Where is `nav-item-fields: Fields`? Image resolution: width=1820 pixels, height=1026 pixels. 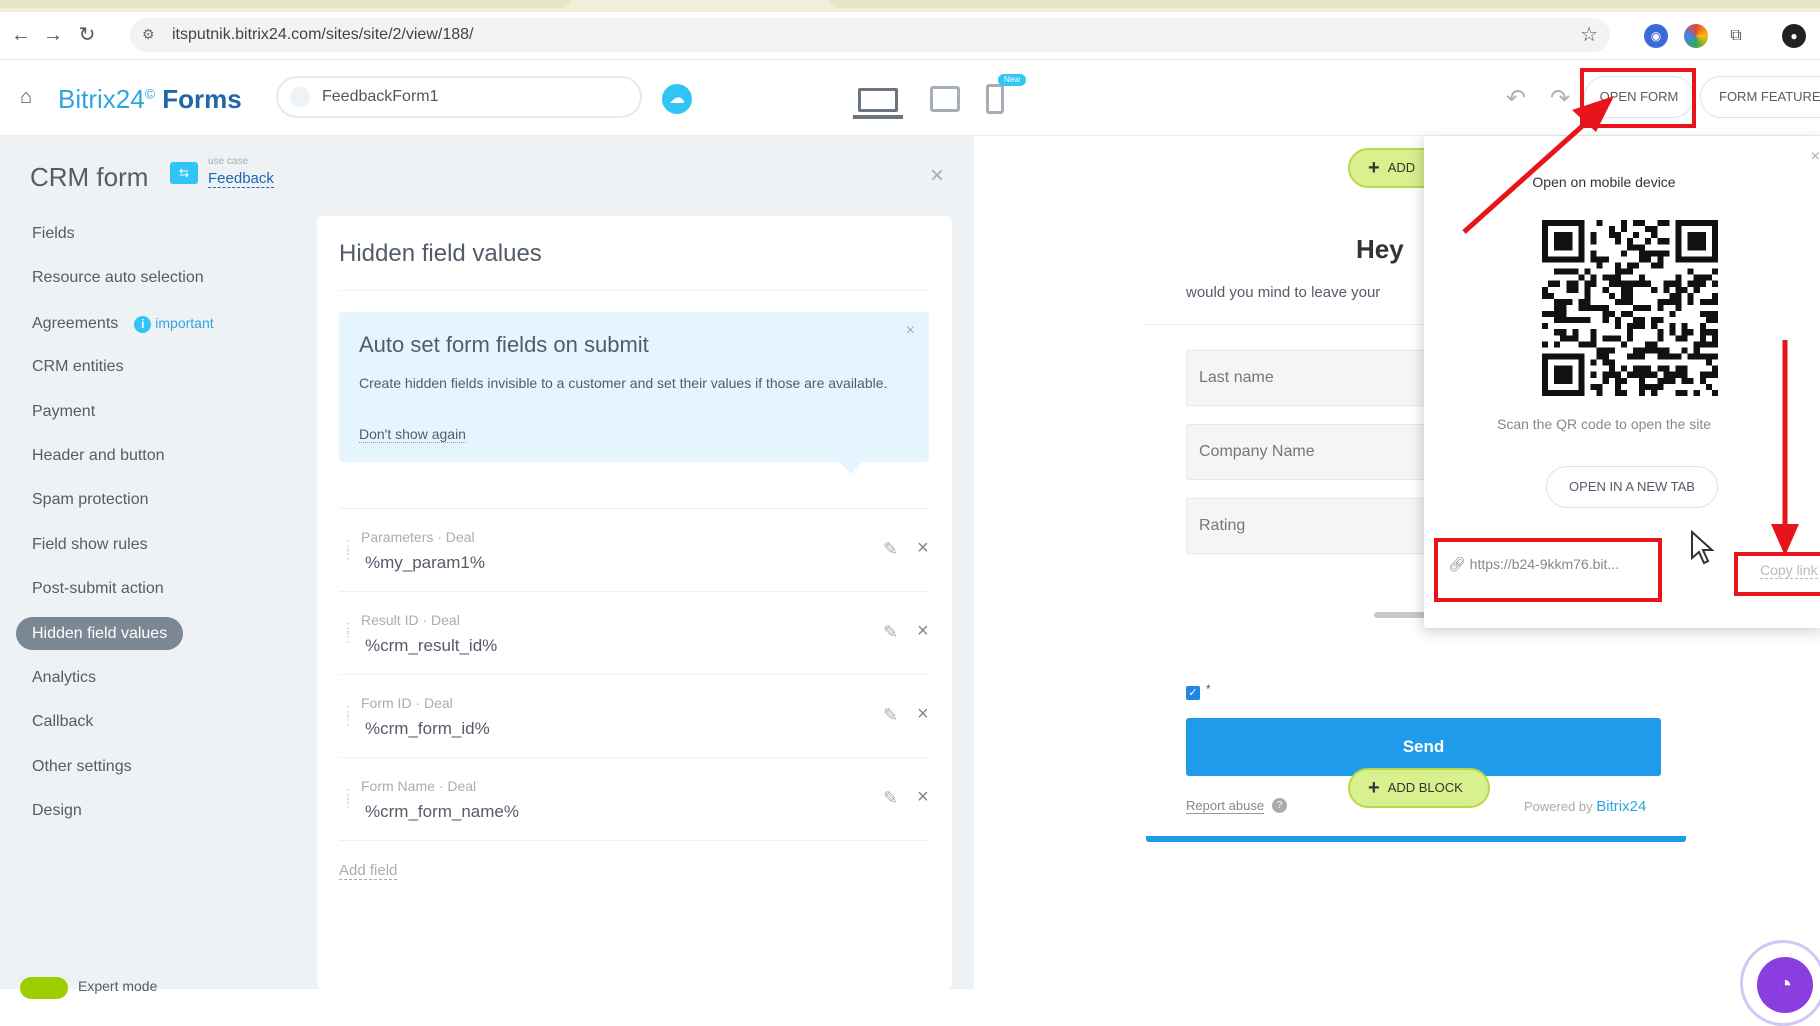 nav-item-fields: Fields is located at coordinates (166, 234).